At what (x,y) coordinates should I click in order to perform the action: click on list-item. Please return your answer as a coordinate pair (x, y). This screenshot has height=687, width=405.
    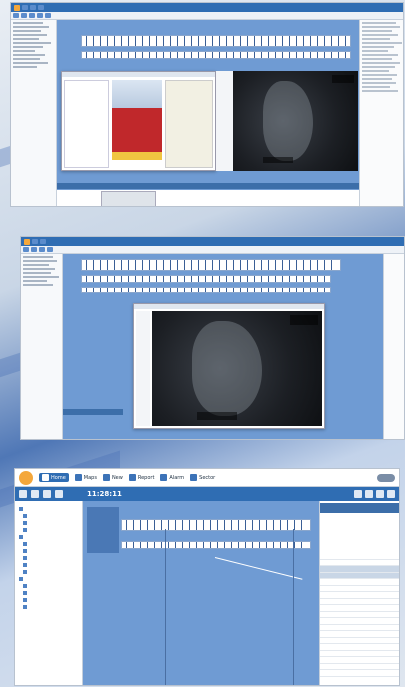
    Looking at the image, I should click on (359, 673).